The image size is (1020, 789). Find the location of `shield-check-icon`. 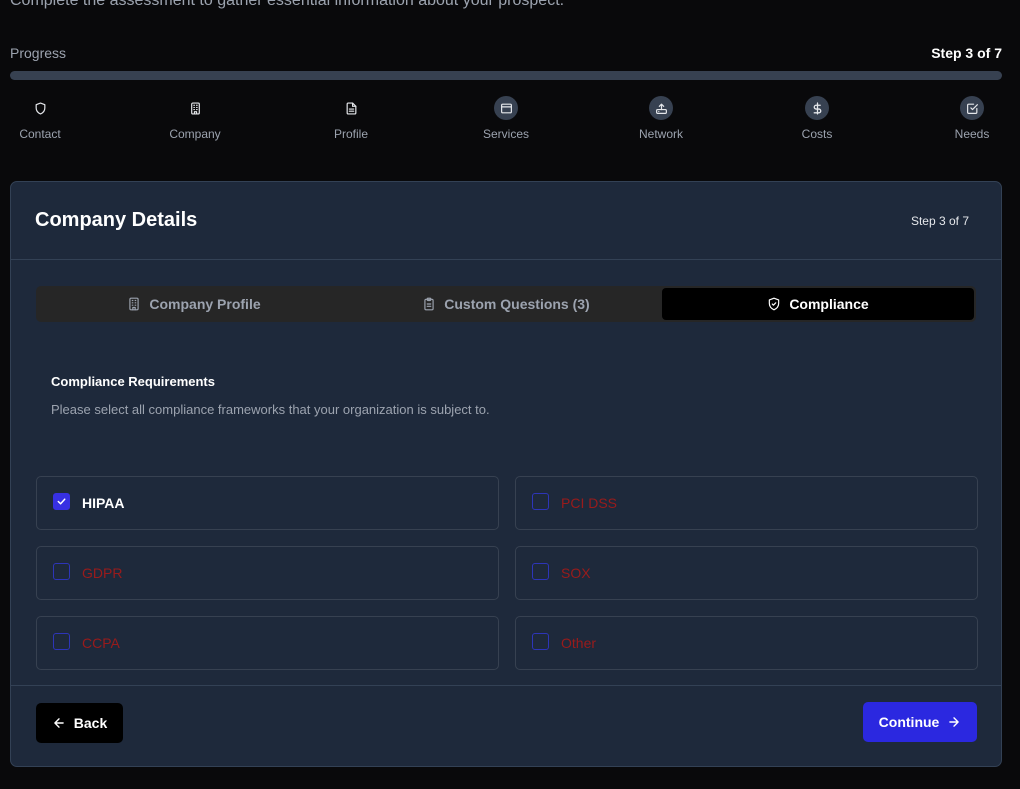

shield-check-icon is located at coordinates (778, 304).